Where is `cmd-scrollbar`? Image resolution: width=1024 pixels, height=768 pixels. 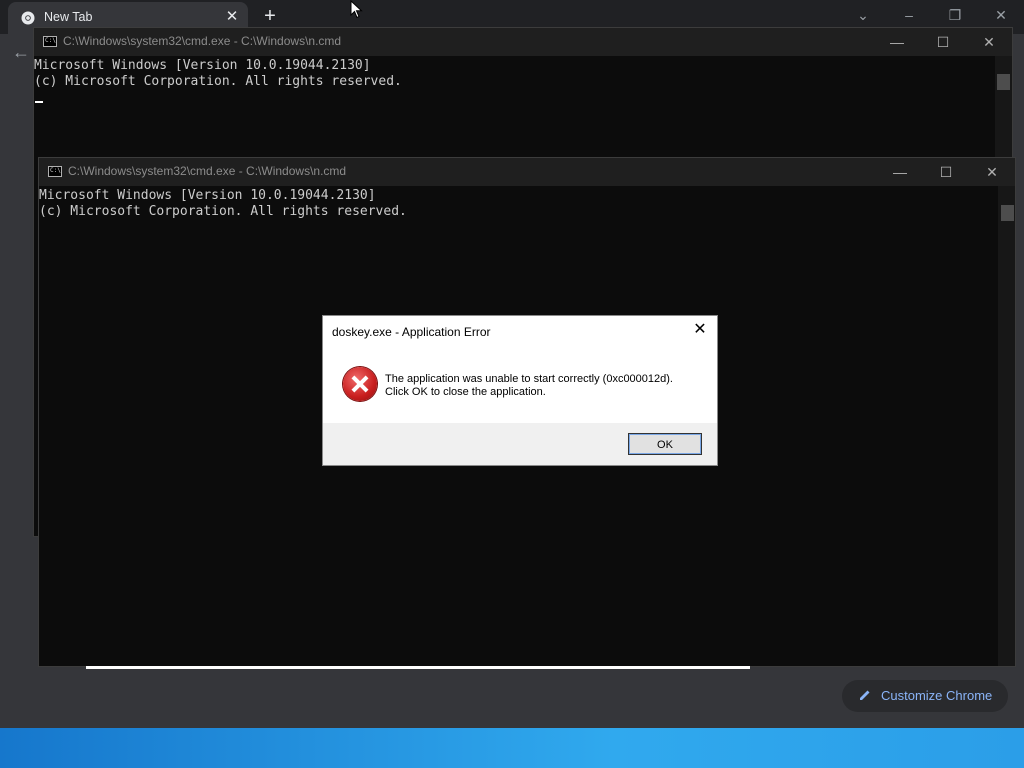 cmd-scrollbar is located at coordinates (1006, 426).